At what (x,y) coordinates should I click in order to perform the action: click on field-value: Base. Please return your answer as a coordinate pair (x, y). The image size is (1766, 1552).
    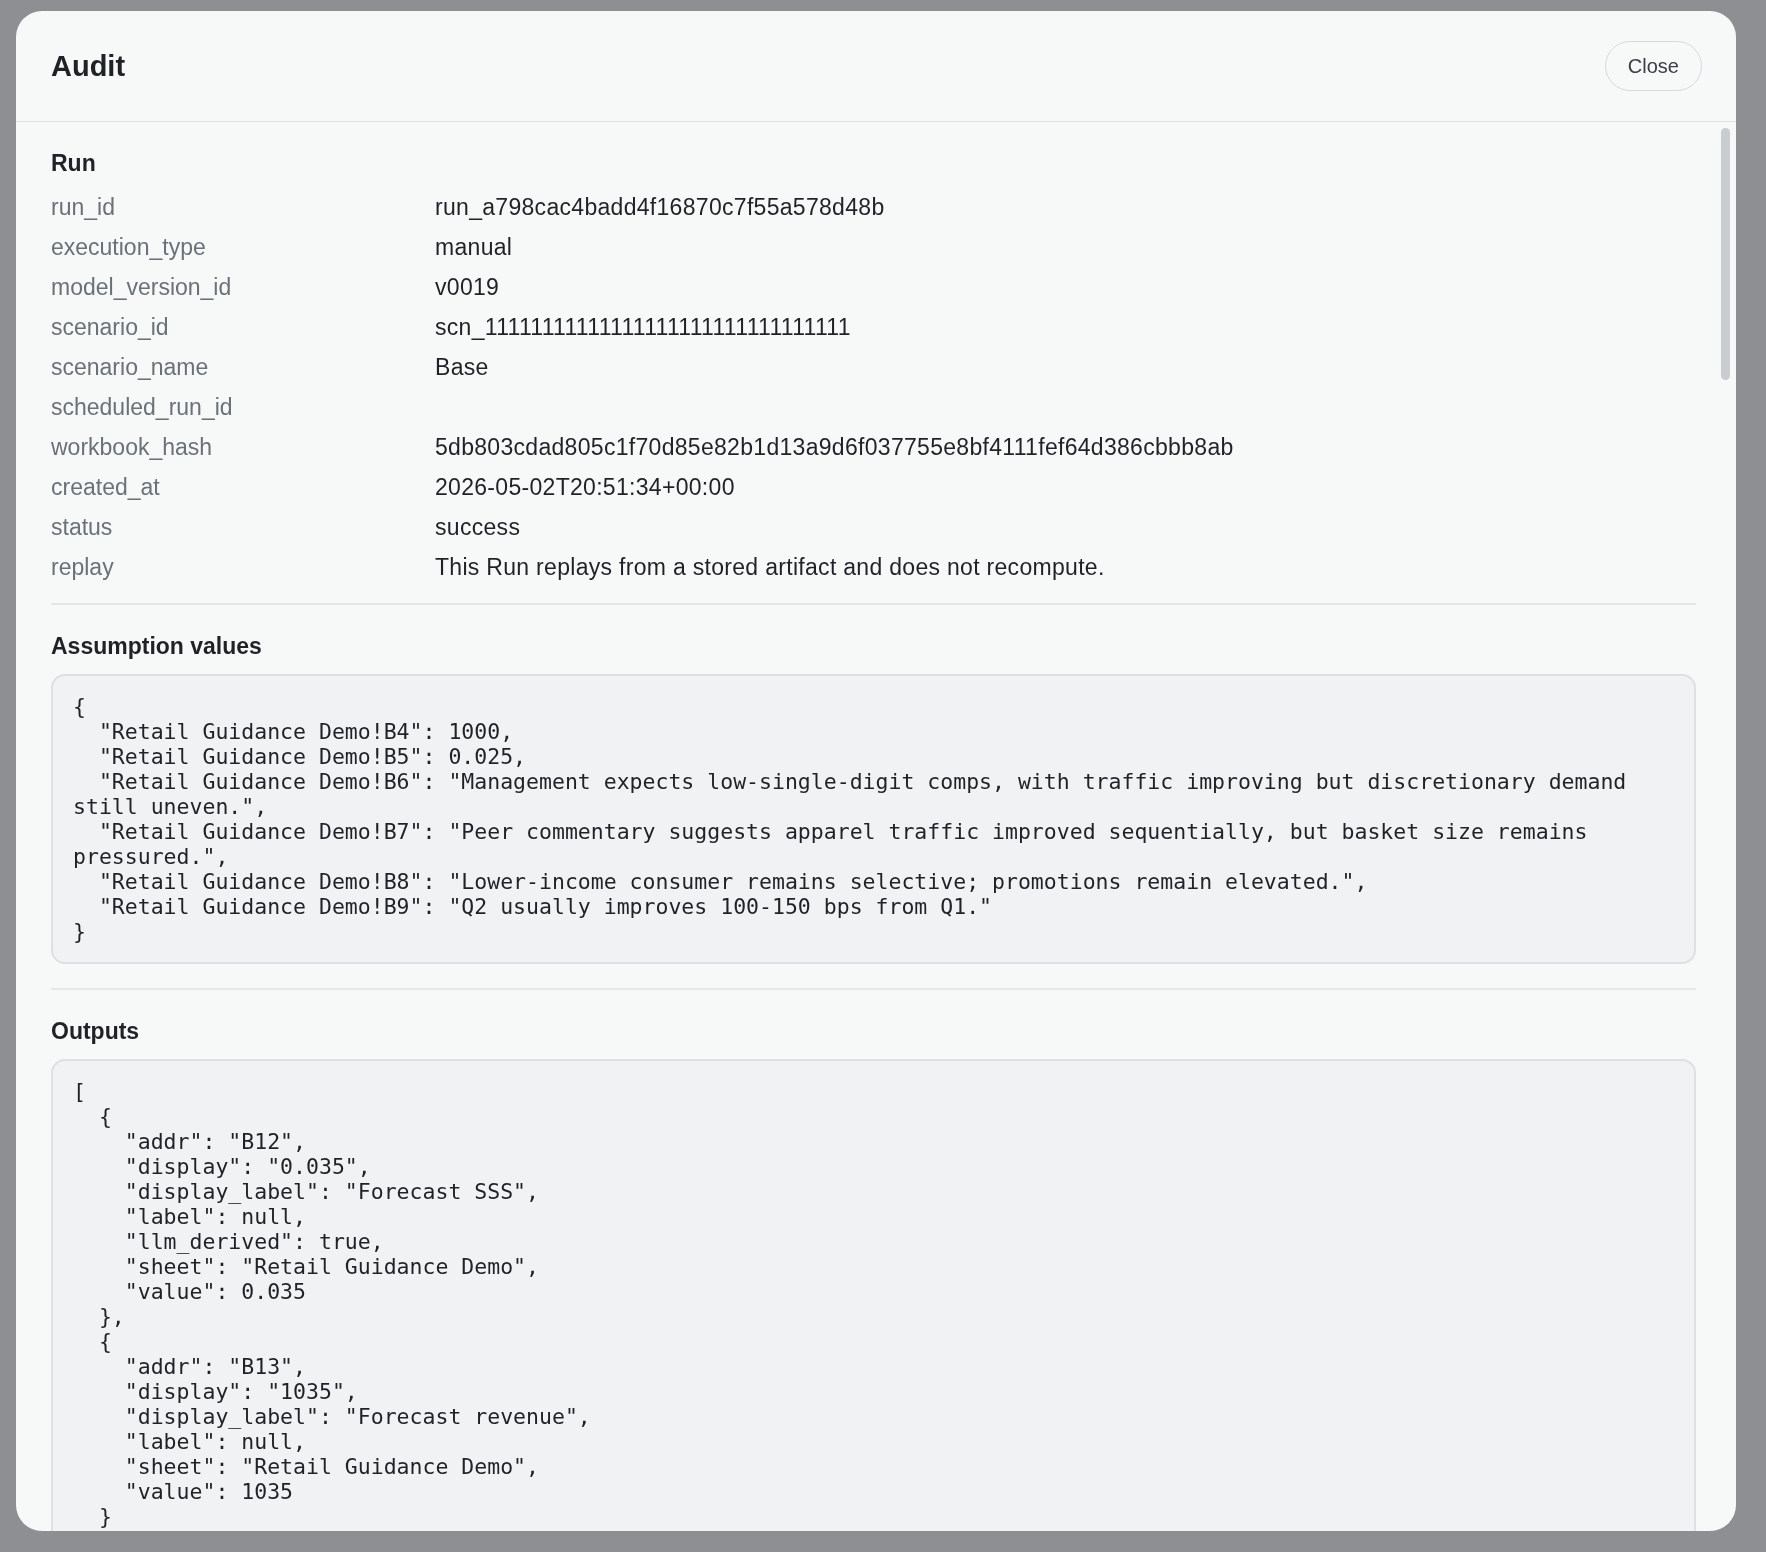
    Looking at the image, I should click on (462, 366).